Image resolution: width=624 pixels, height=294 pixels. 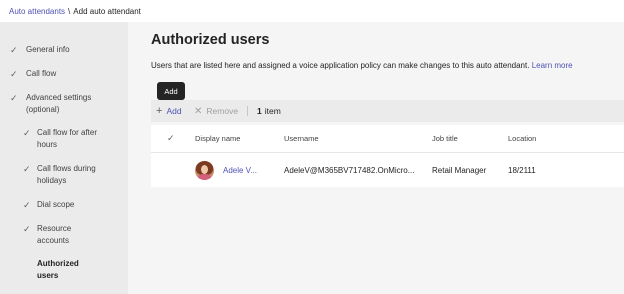 I want to click on breadcrumb-current: Add auto attendant, so click(x=107, y=11).